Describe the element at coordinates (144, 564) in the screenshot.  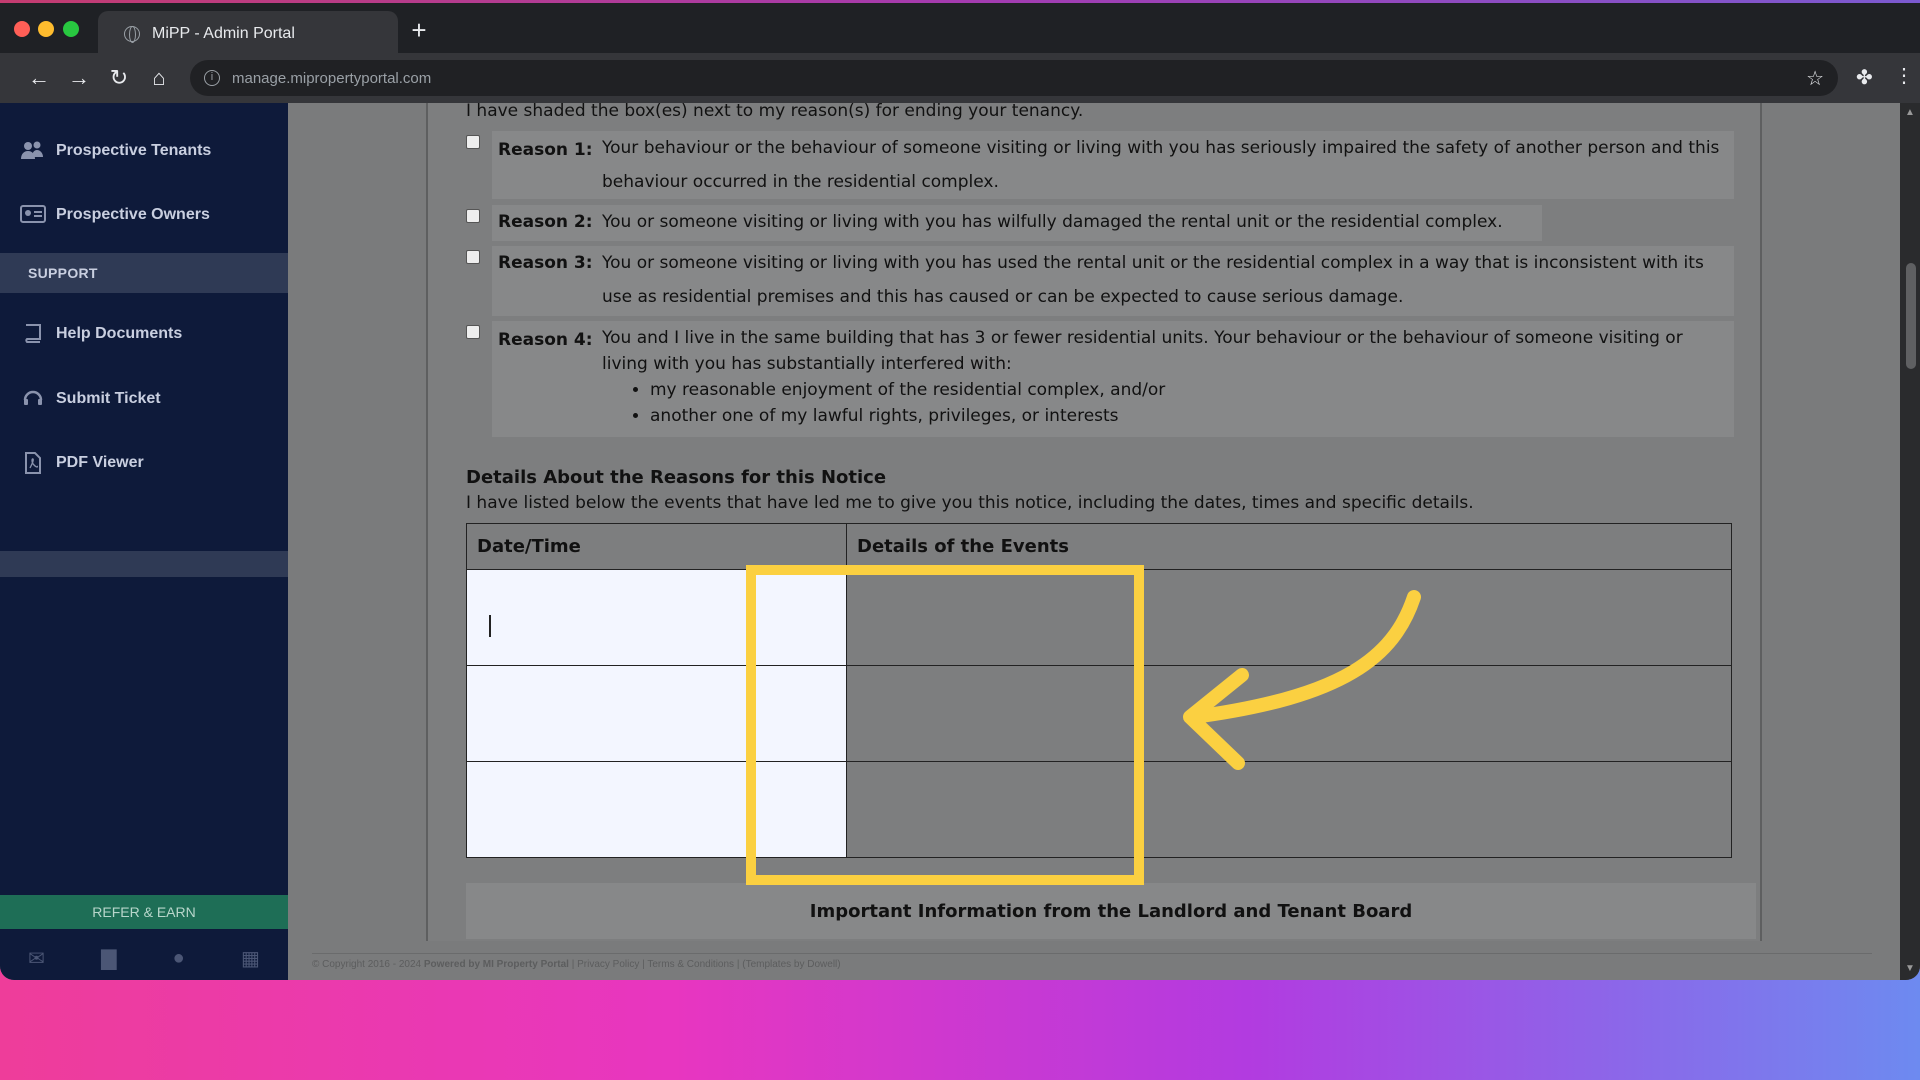
I see `sidebar-divider-band` at that location.